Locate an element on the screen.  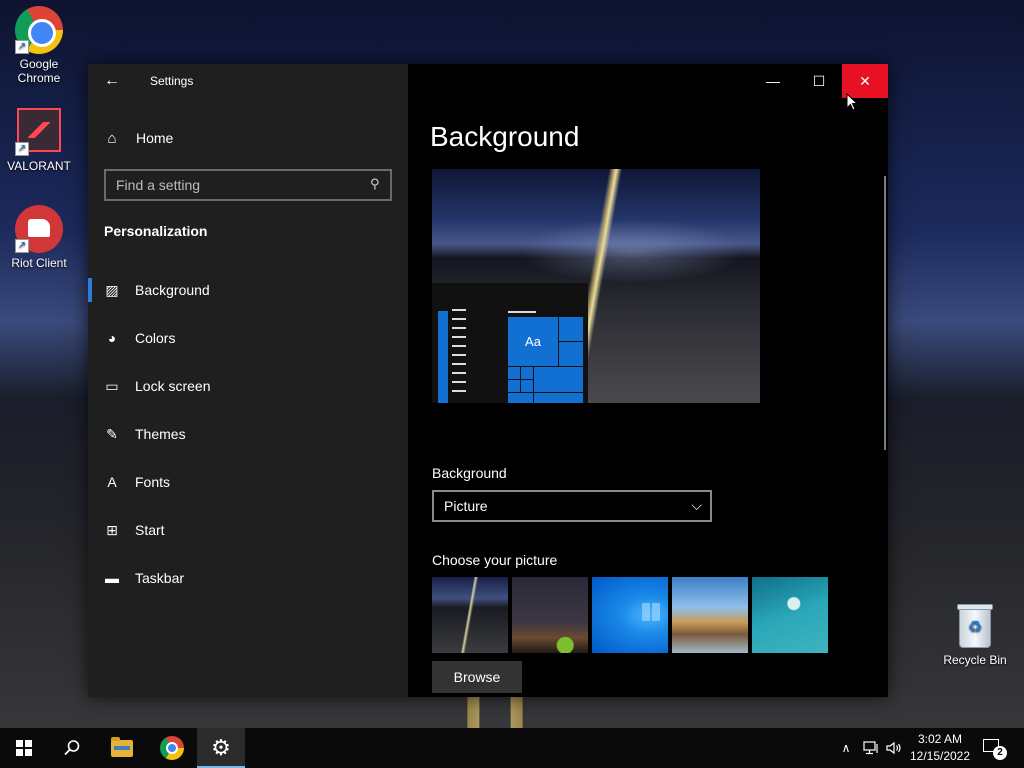
fonts-icon: A is located at coordinates (112, 482).